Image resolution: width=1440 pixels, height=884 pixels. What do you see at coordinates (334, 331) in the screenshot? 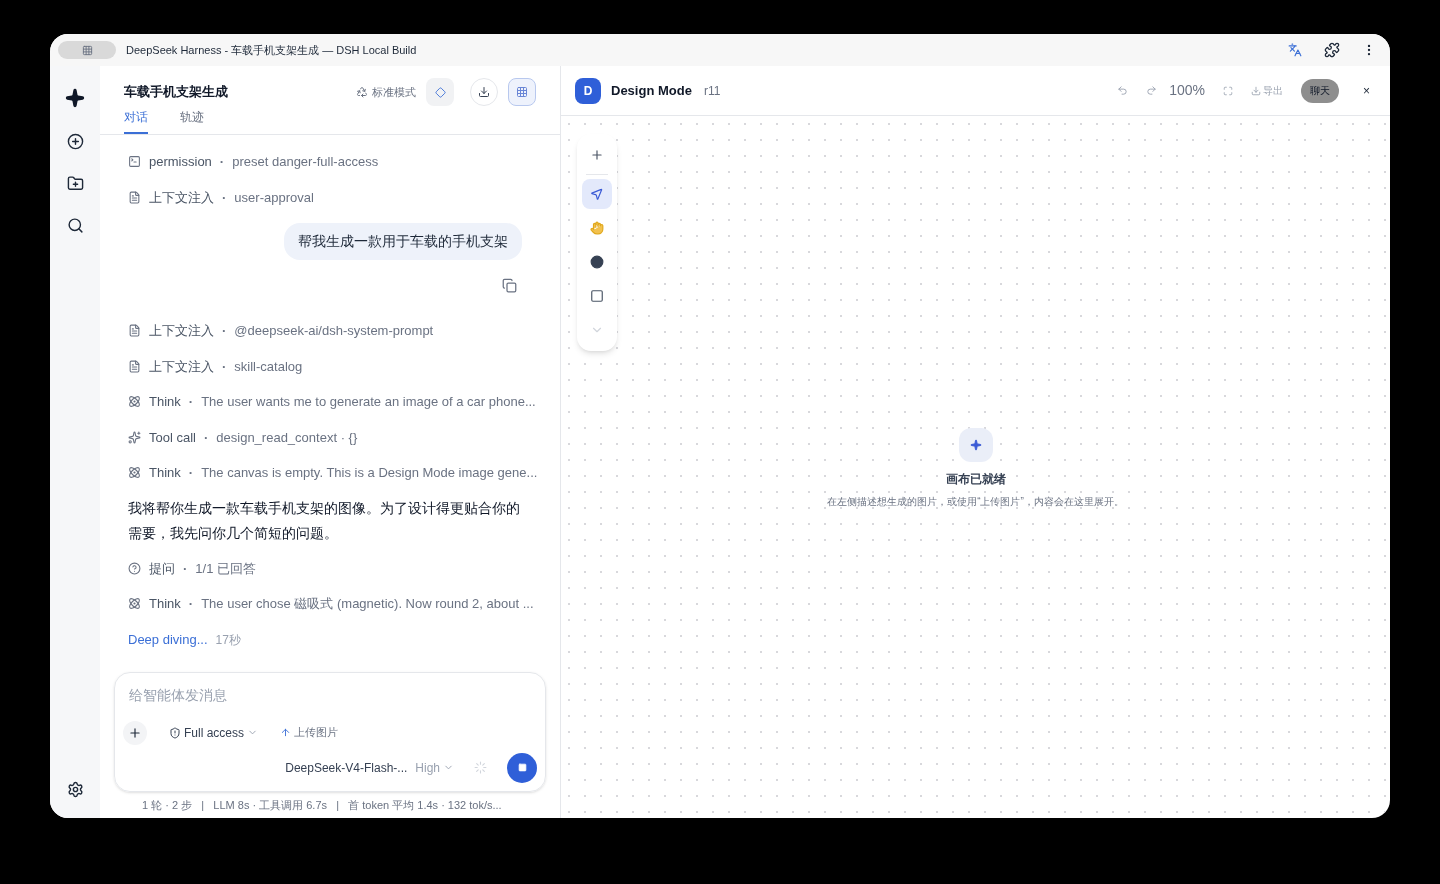
I see `event-detail: @deepseek-ai/dsh-system-prompt` at bounding box center [334, 331].